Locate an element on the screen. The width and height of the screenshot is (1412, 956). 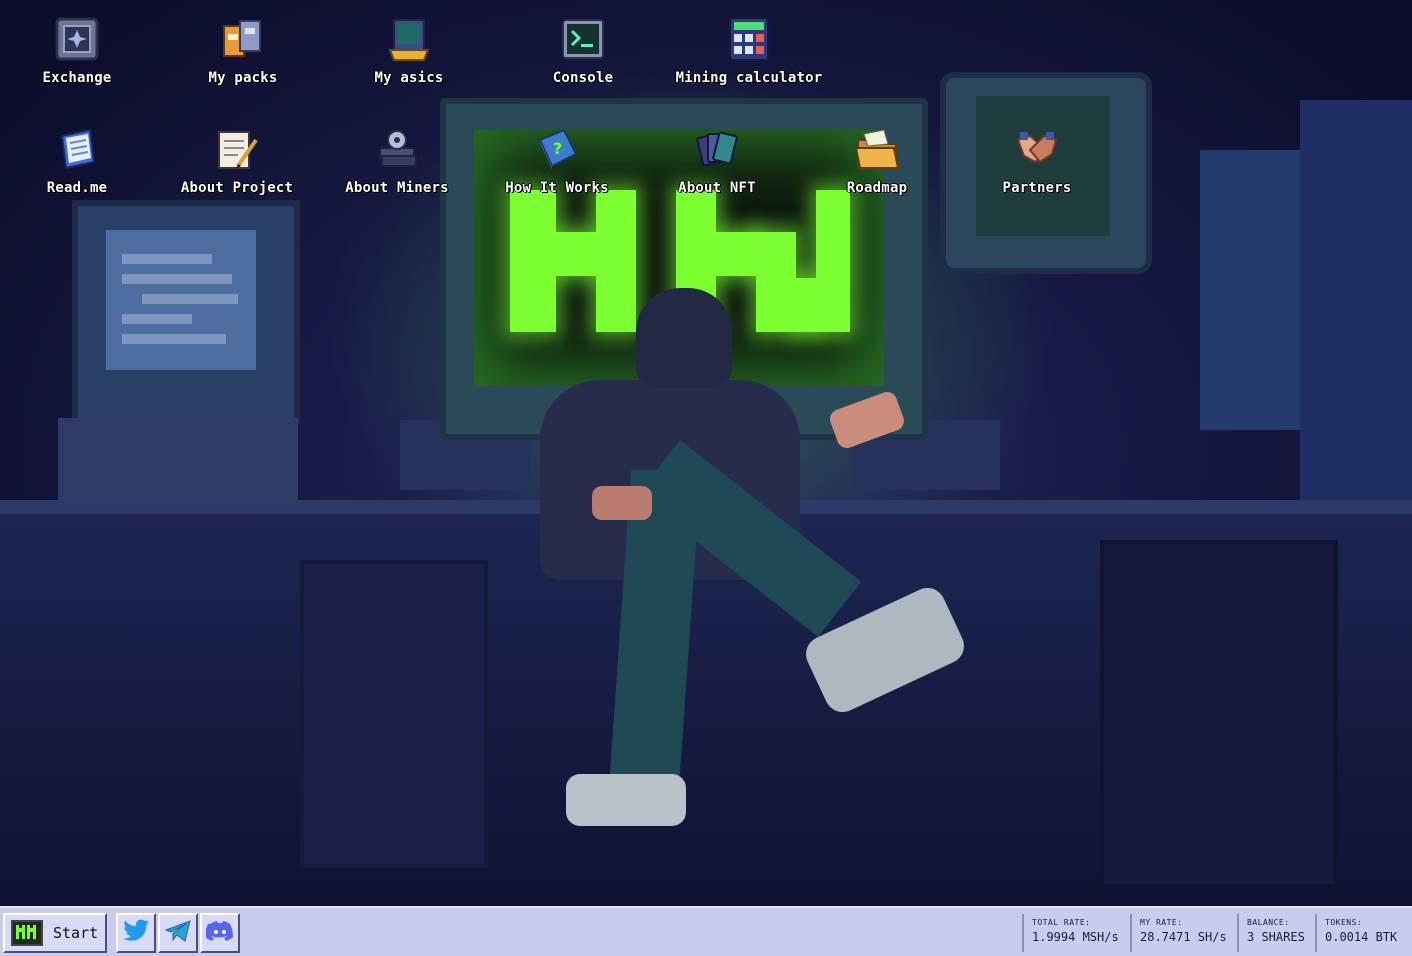
server-rack-scenery is located at coordinates (1219, 714).